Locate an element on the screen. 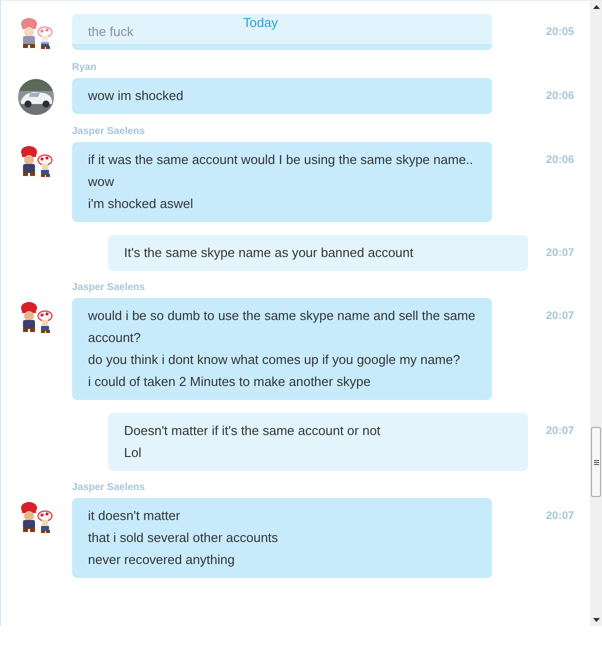  message-text: i'm shocked aswel is located at coordinates (141, 204).